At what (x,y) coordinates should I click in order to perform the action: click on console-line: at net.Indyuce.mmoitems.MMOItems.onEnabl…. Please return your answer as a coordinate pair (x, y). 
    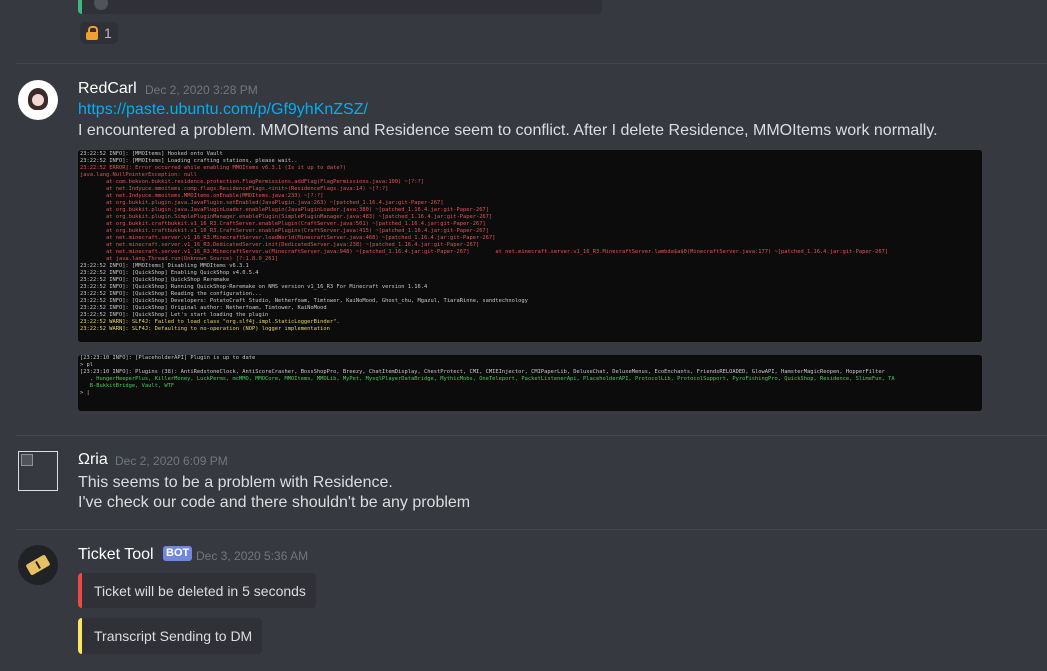
    Looking at the image, I should click on (202, 196).